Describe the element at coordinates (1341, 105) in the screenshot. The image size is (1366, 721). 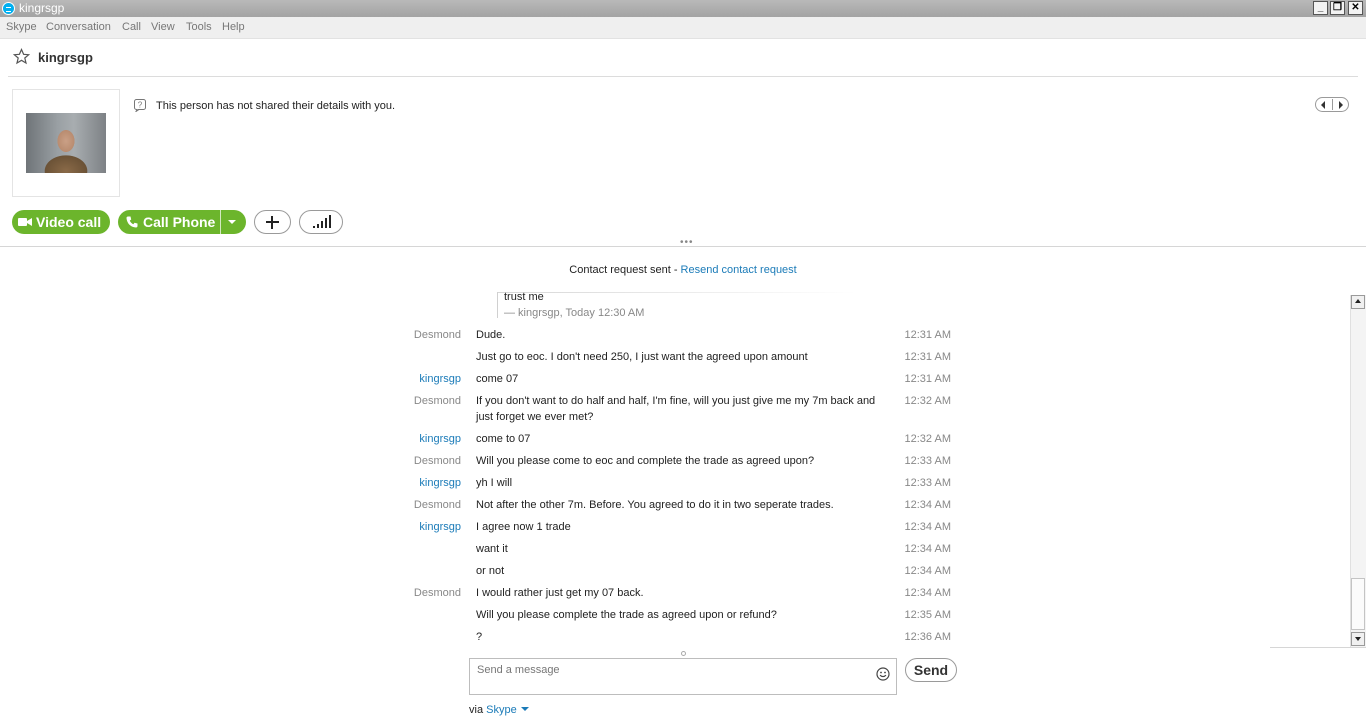
I see `next-arrow-icon` at that location.